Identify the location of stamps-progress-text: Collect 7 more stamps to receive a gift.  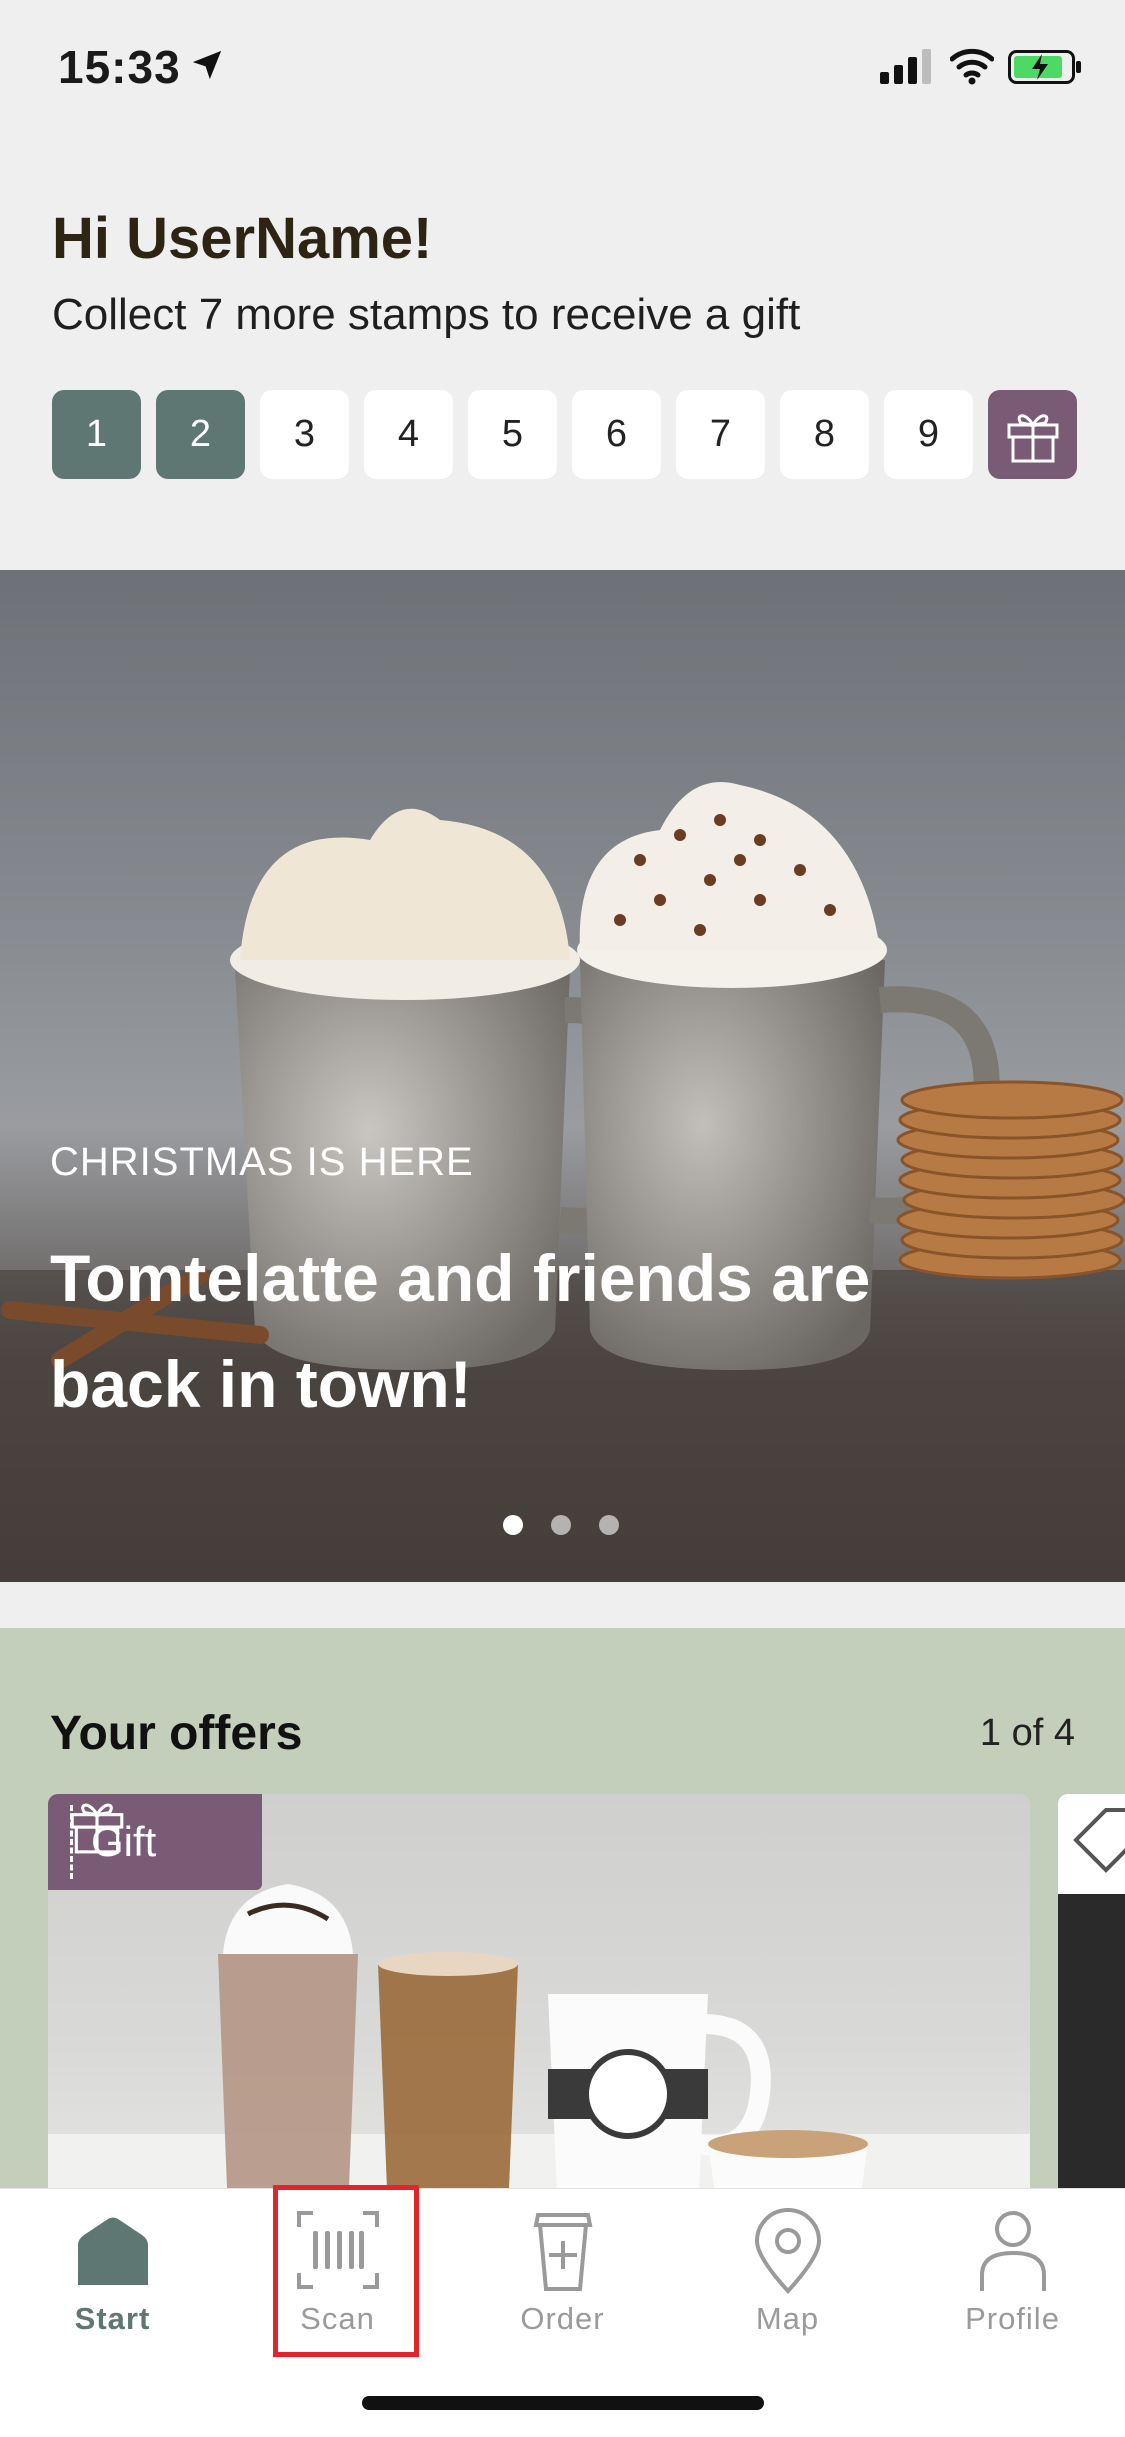
(426, 314).